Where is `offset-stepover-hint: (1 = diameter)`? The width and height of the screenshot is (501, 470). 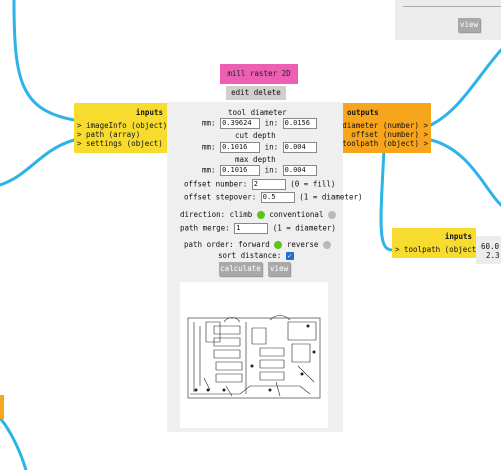 offset-stepover-hint: (1 = diameter) is located at coordinates (331, 197).